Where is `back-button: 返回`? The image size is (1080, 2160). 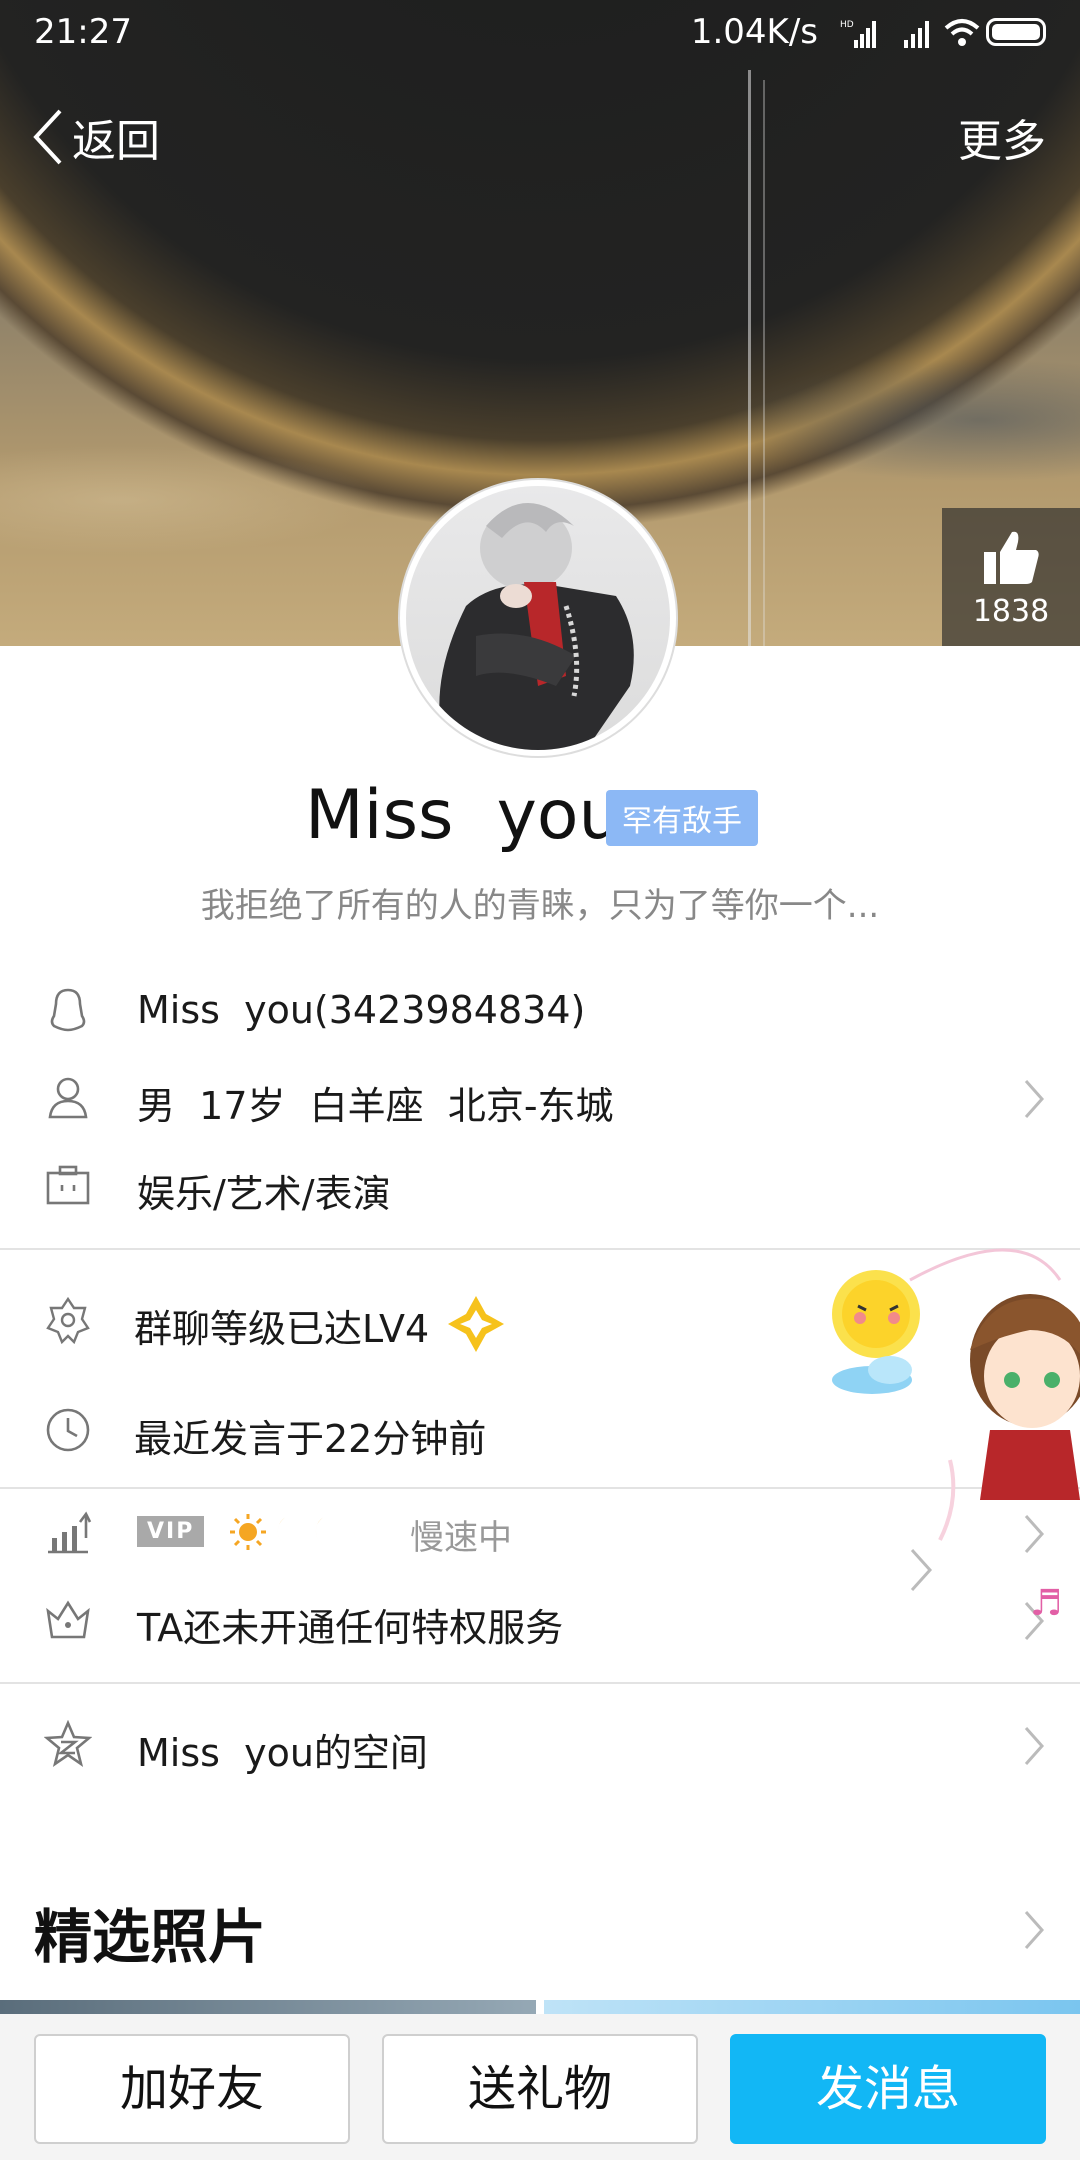
back-button: 返回 is located at coordinates (95, 137).